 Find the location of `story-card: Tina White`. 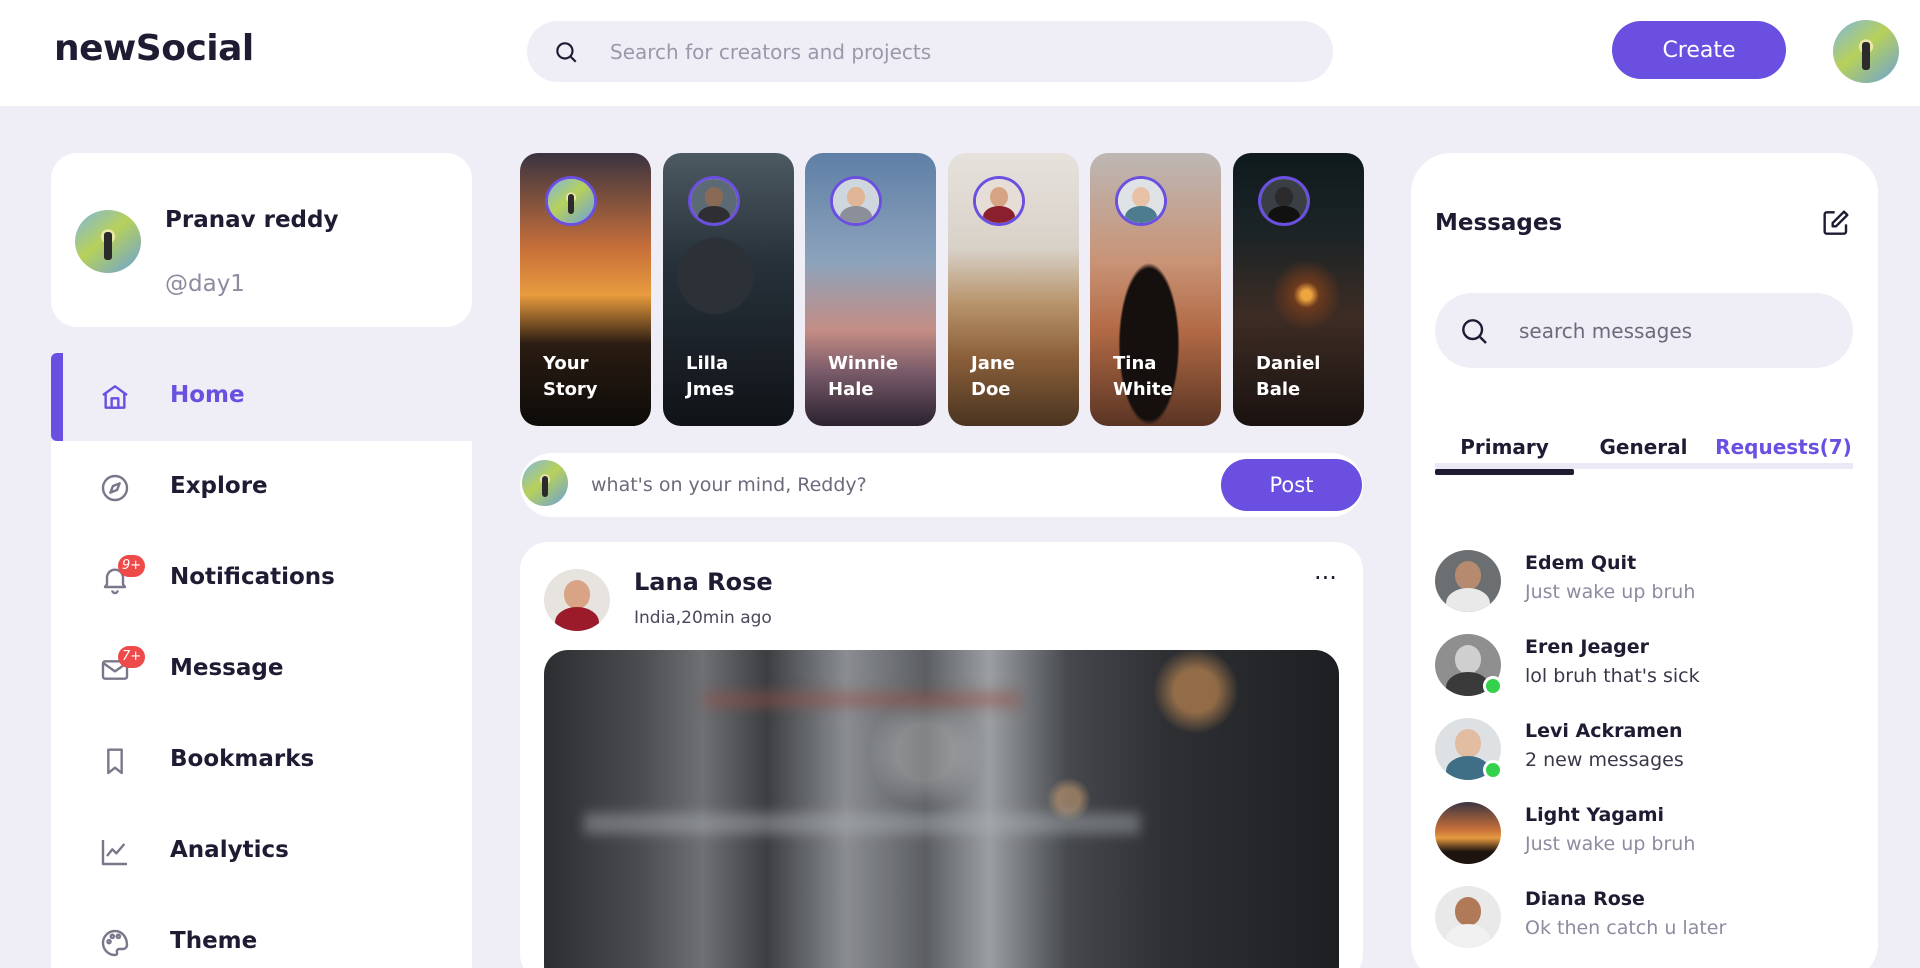

story-card: Tina White is located at coordinates (1155, 289).